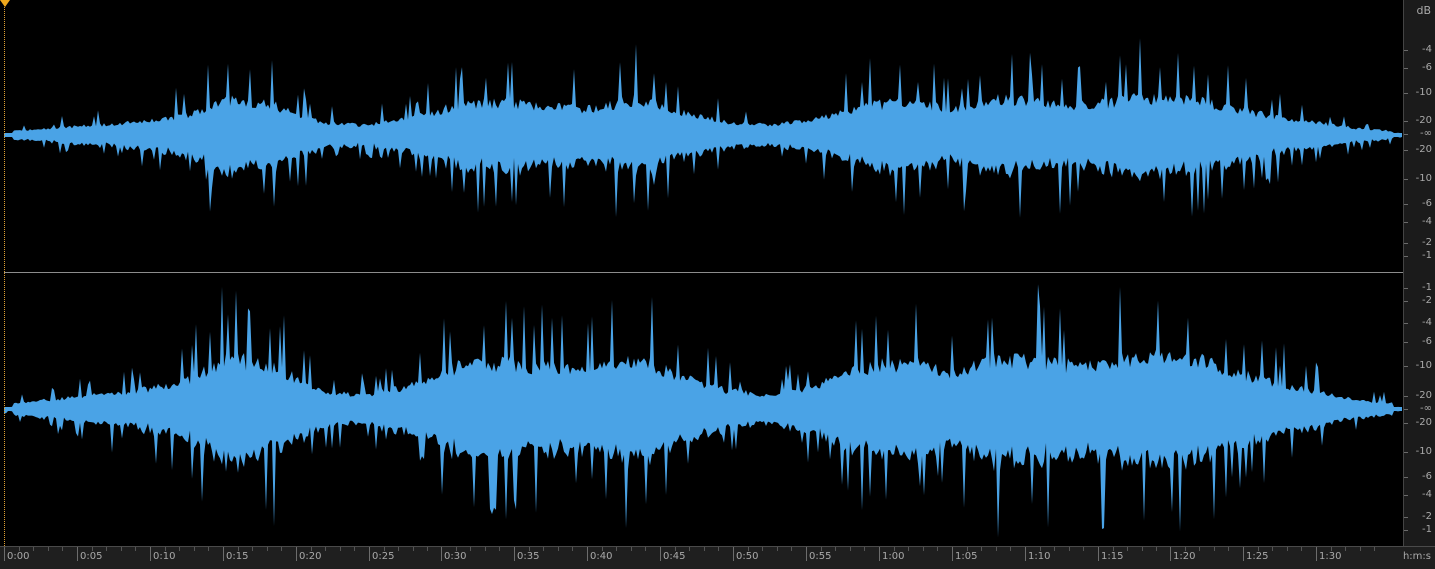  I want to click on time-label: 1:20, so click(1184, 556).